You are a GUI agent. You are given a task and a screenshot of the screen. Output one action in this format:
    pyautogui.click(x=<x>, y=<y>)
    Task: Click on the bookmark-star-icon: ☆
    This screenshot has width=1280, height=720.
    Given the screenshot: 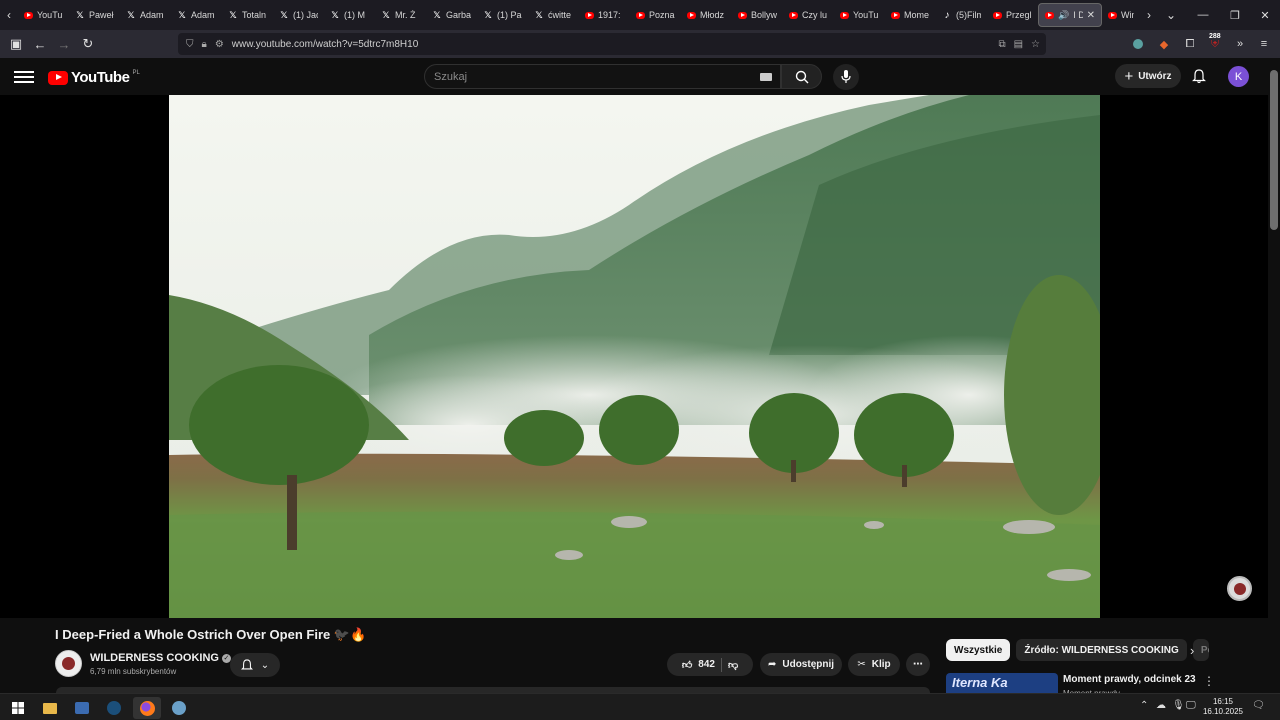 What is the action you would take?
    pyautogui.click(x=1035, y=44)
    